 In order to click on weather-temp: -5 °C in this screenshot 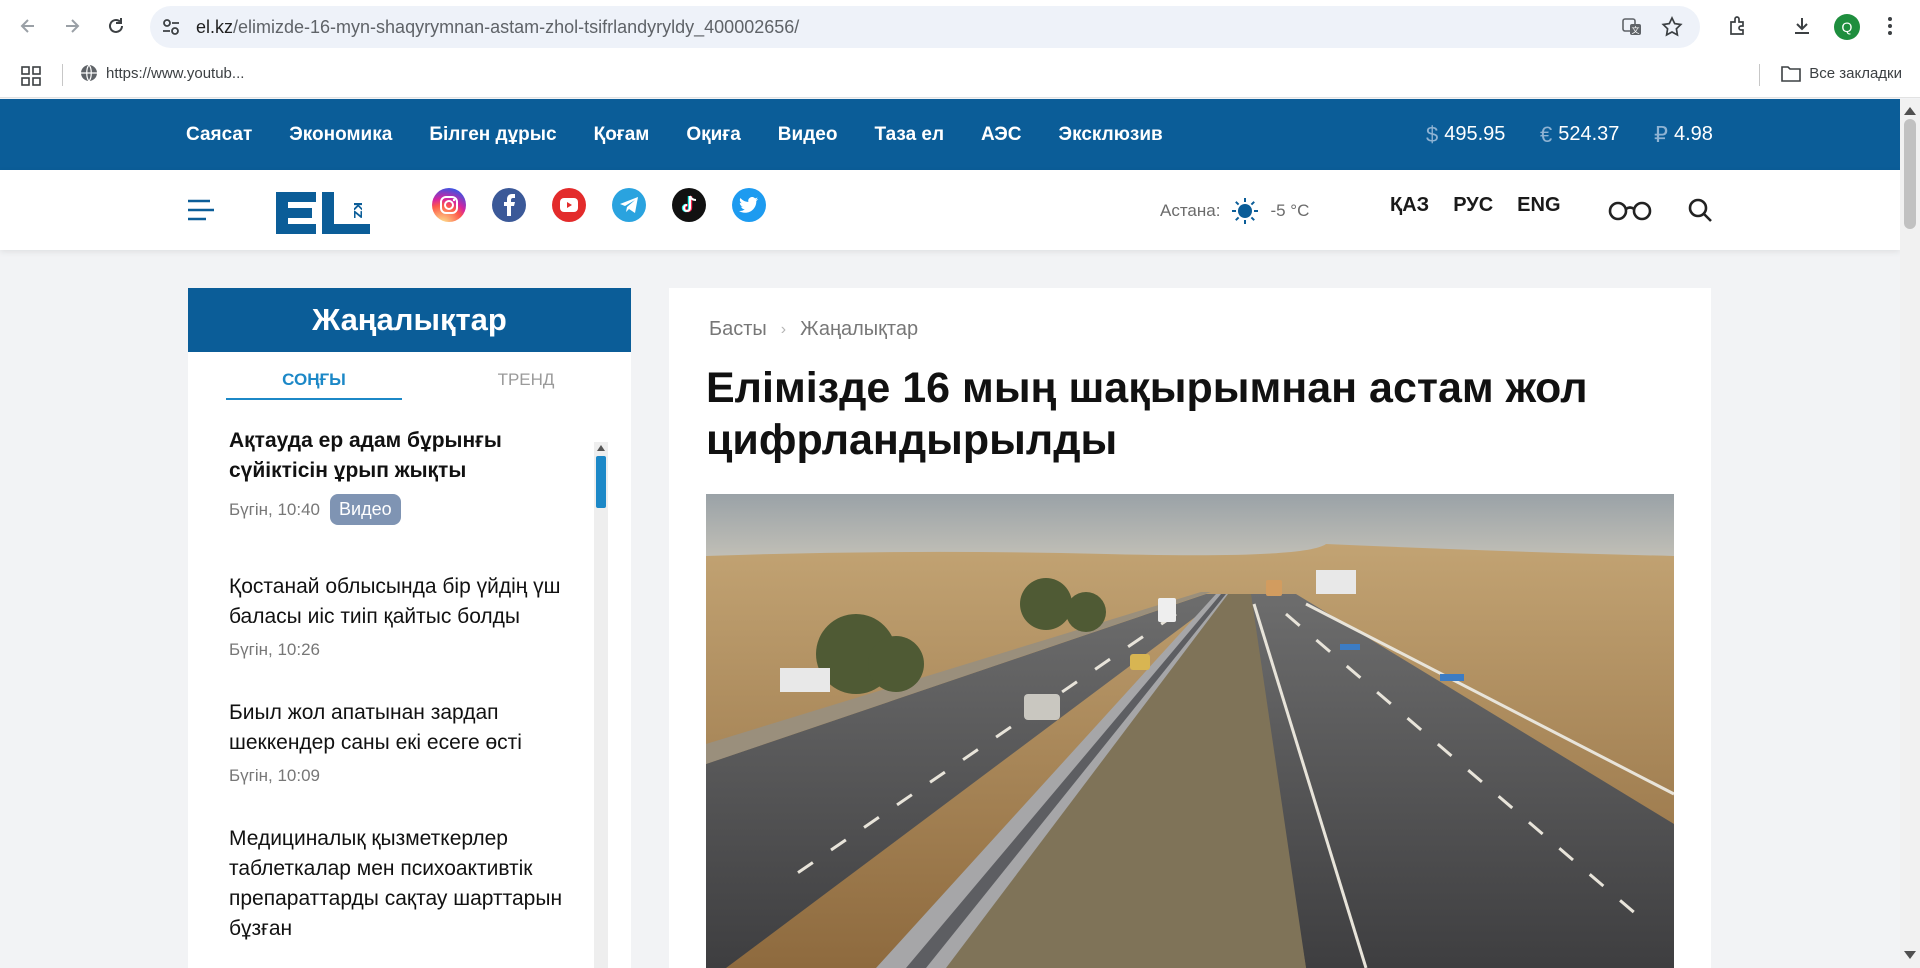, I will do `click(1290, 210)`.